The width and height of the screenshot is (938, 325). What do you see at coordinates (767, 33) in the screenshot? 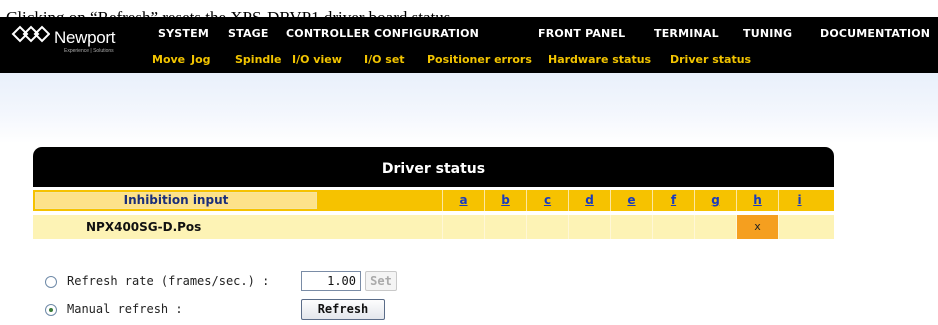
I see `nav-tuning: TUNING` at bounding box center [767, 33].